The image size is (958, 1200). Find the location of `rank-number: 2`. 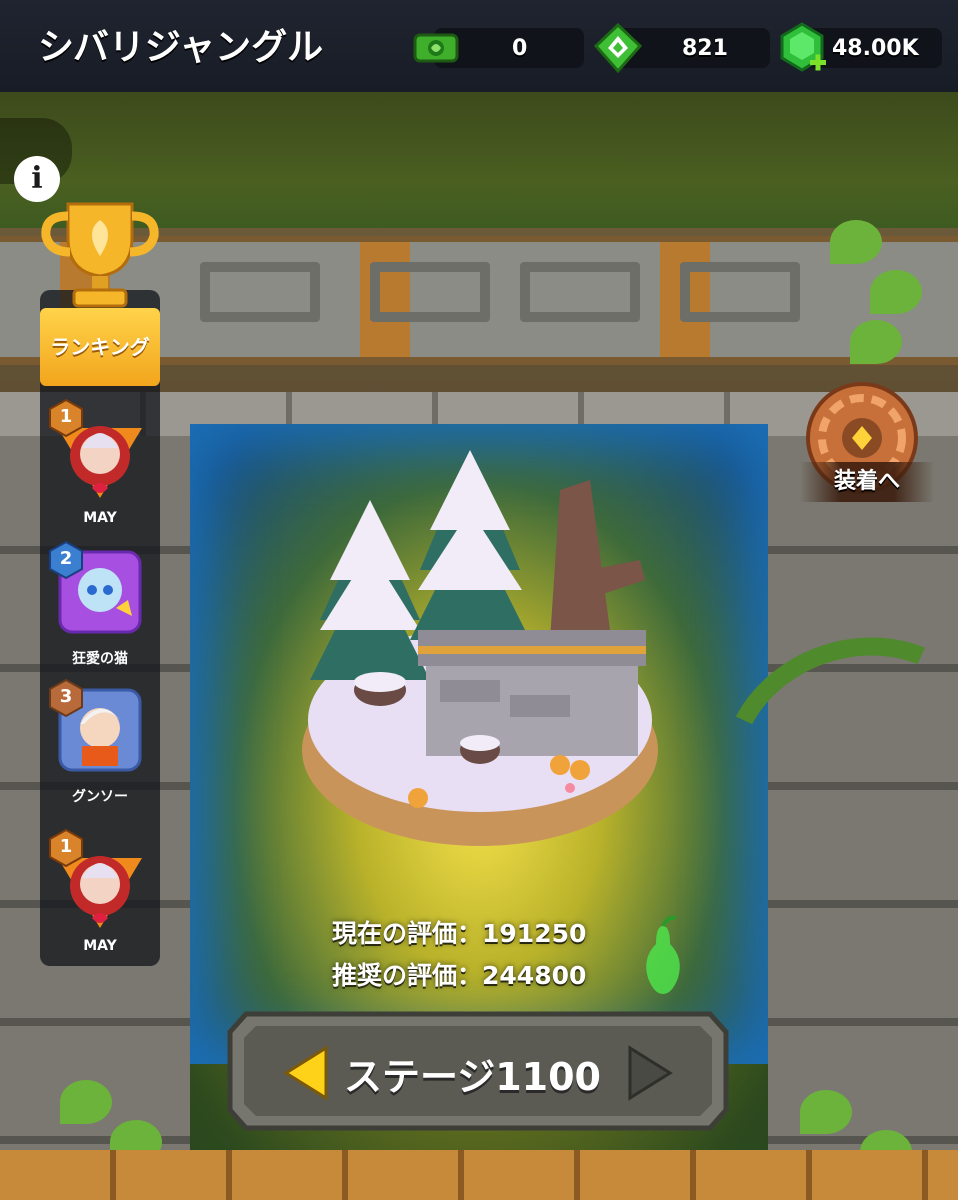

rank-number: 2 is located at coordinates (66, 558).